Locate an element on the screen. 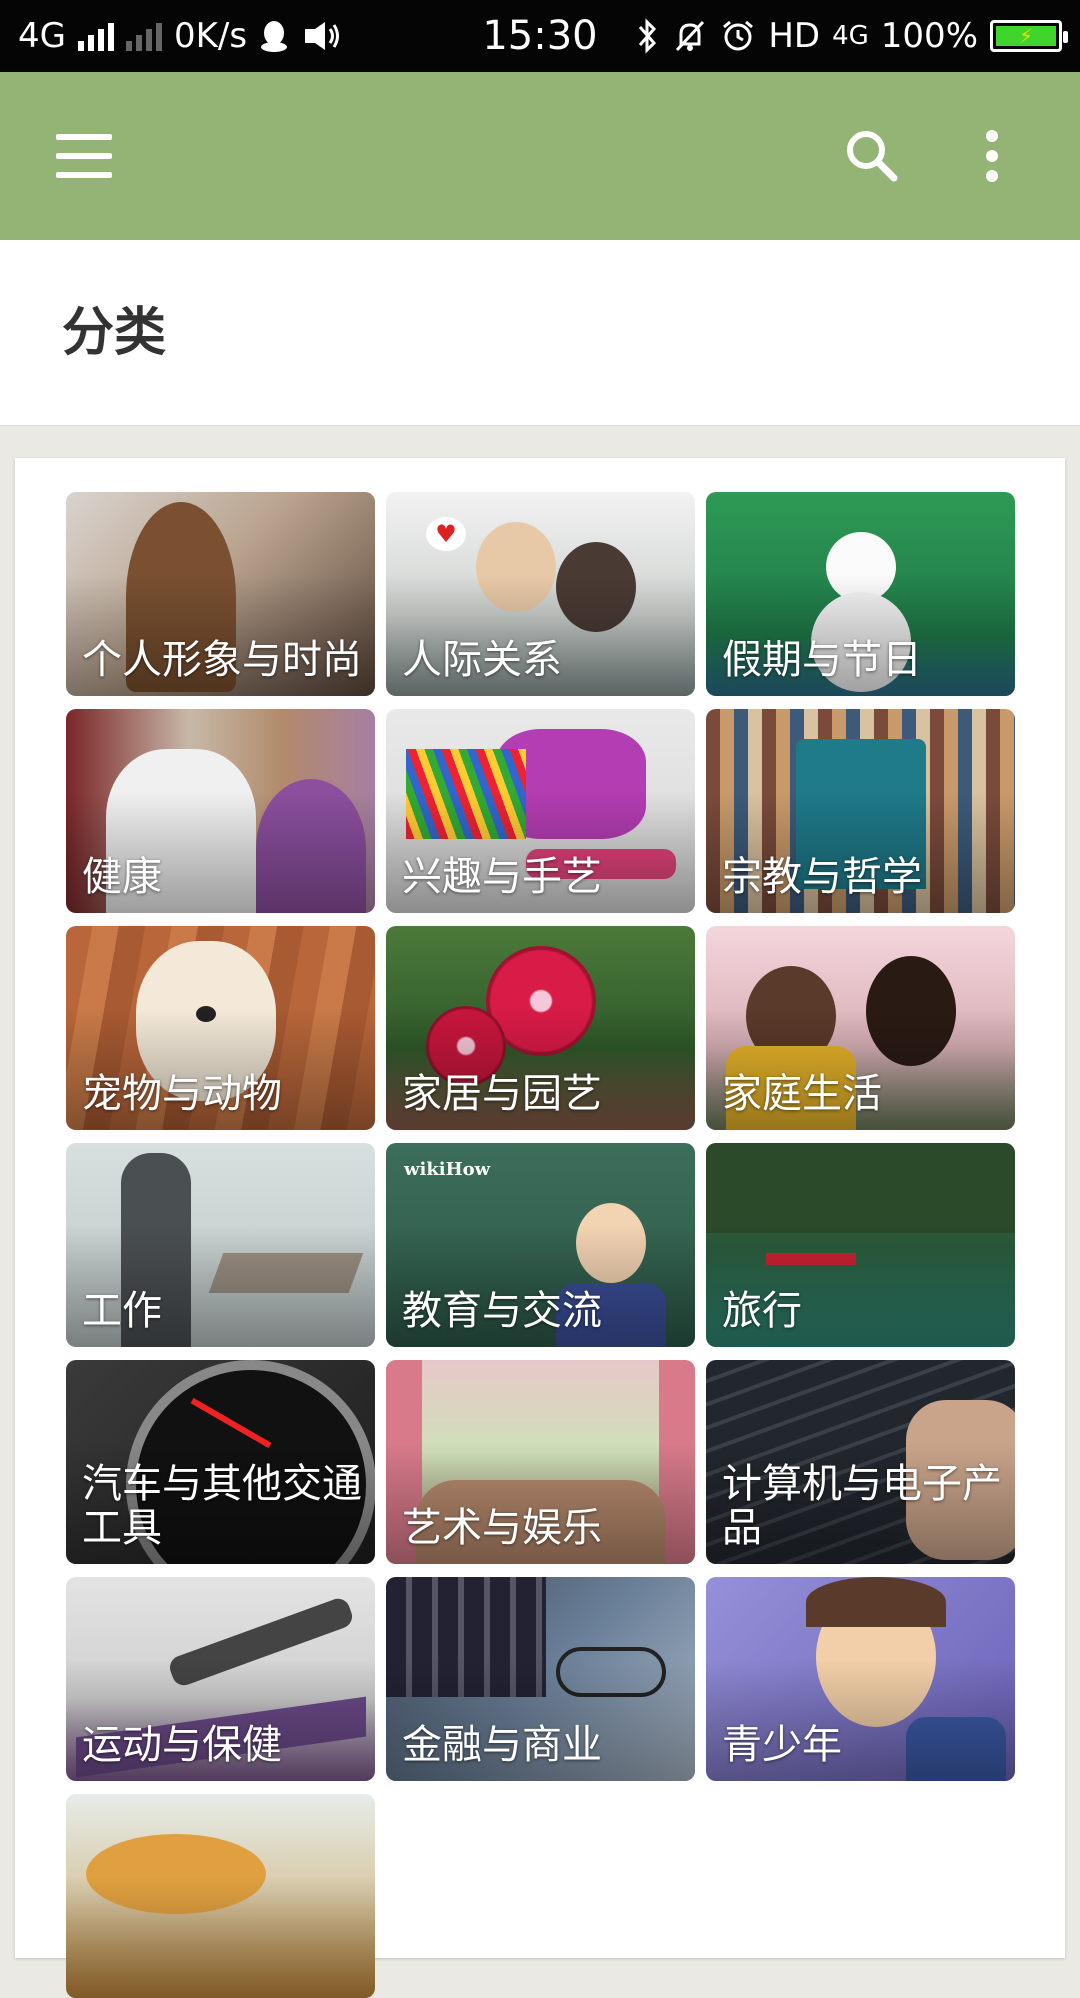  category-tile-health: 健康 is located at coordinates (220, 811).